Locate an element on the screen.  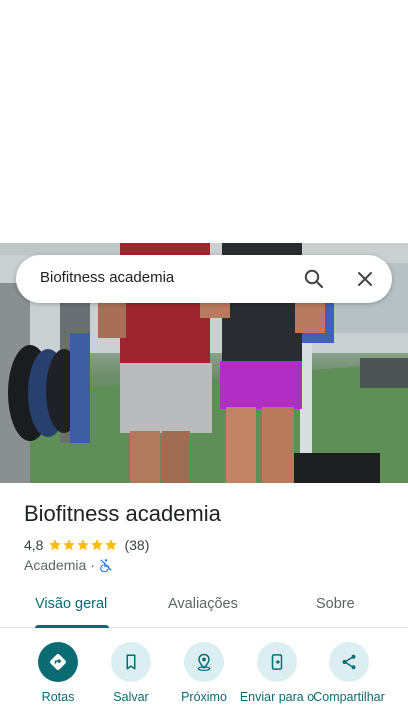
send-to-phone-label: Enviar para o is located at coordinates (277, 697).